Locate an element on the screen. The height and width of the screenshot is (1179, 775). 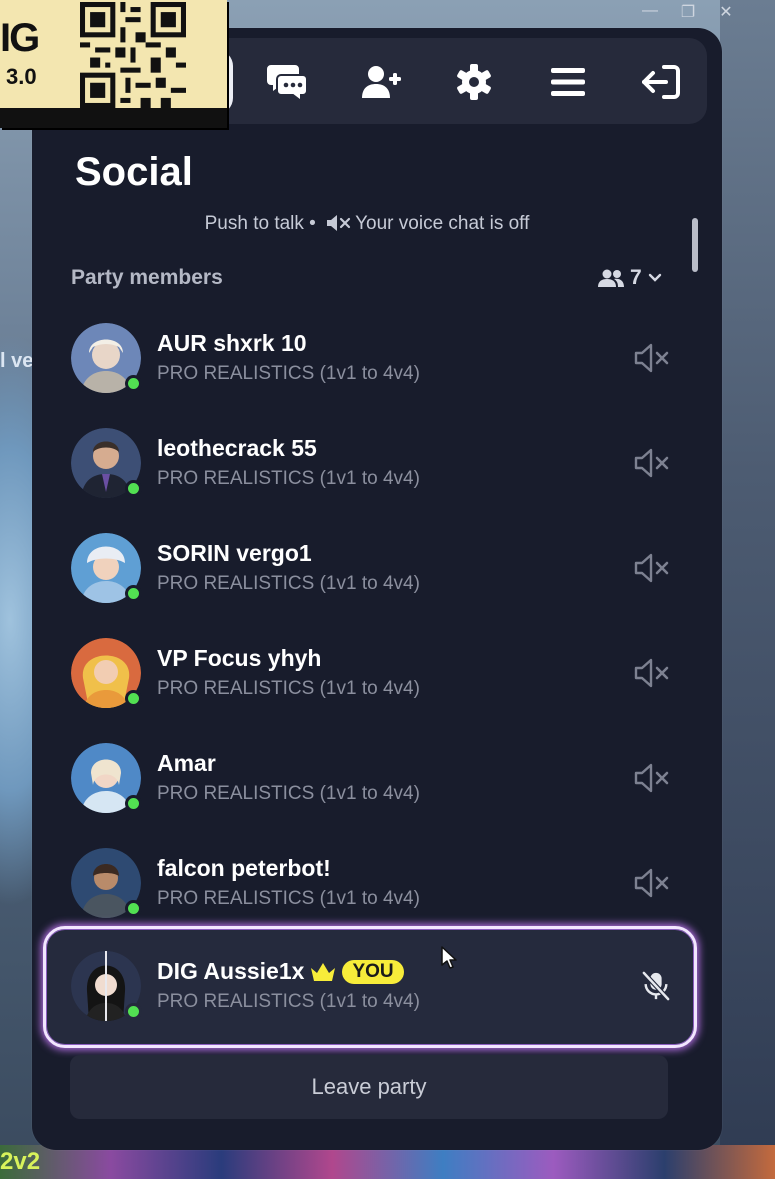
you-badge: YOU is located at coordinates (373, 972).